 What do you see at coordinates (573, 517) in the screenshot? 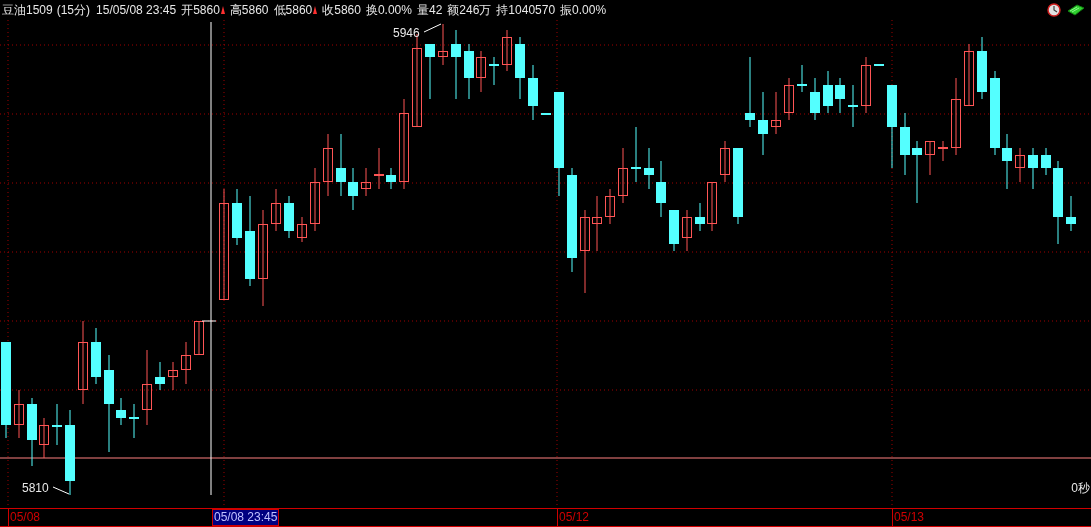
I see `axis-date-label: 05/12` at bounding box center [573, 517].